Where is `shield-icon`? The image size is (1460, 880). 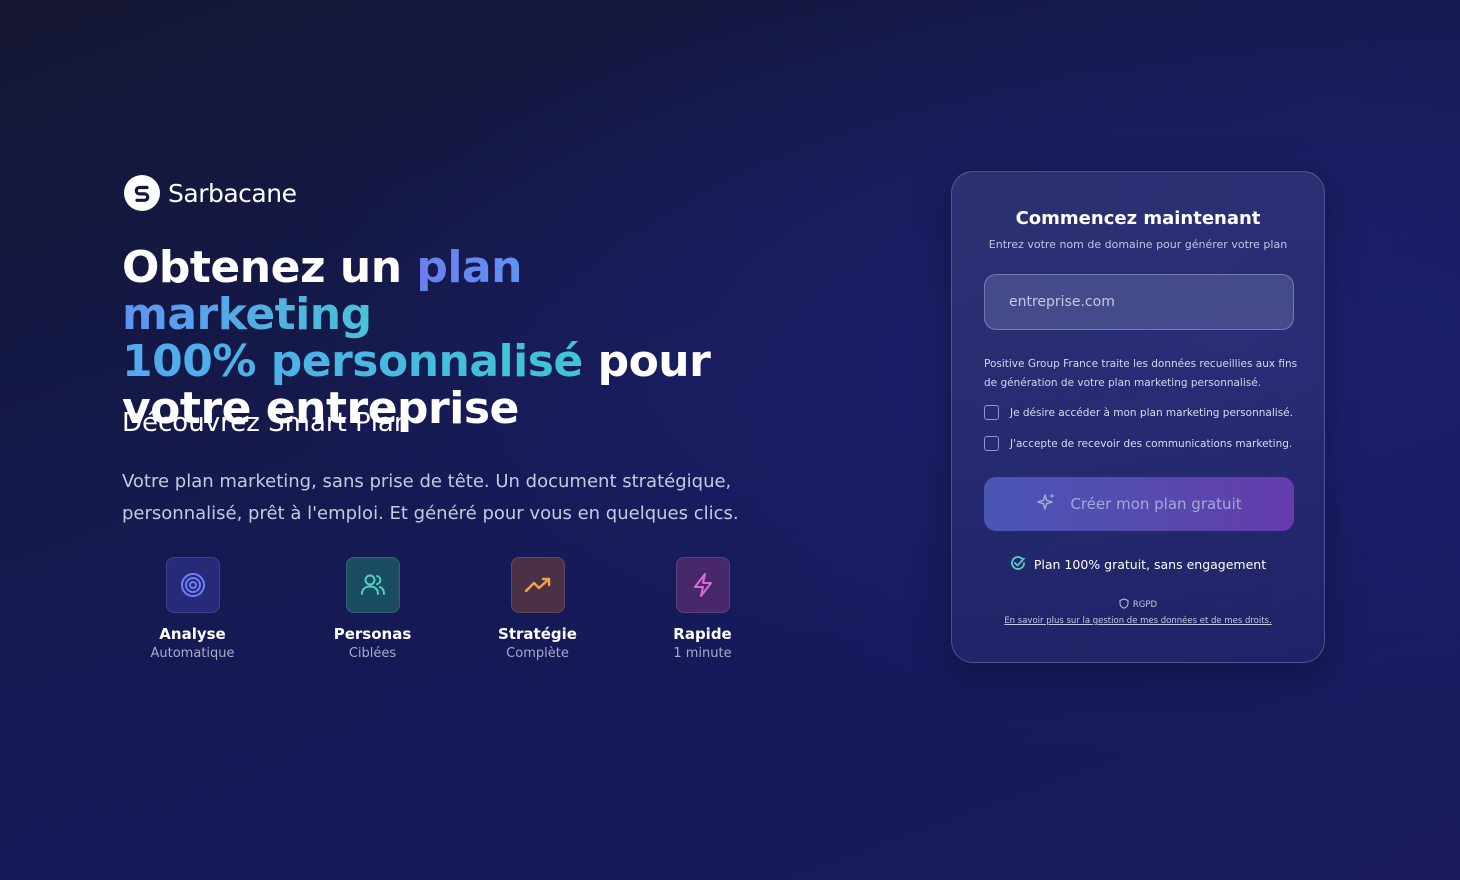 shield-icon is located at coordinates (1124, 605).